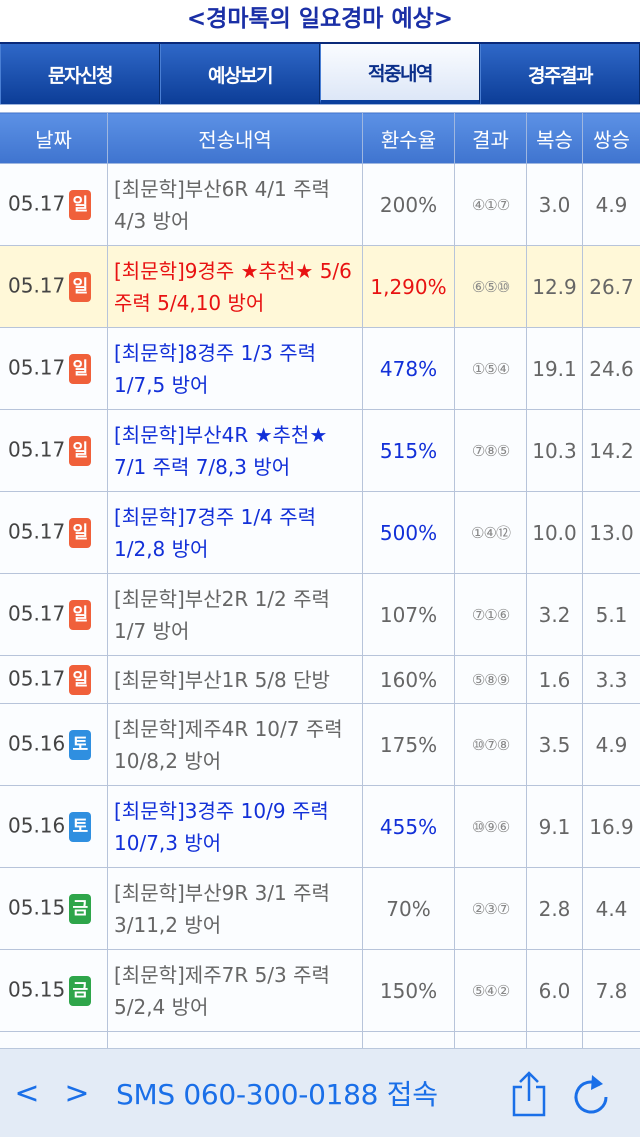 The image size is (640, 1137). I want to click on message-cell: [최문학]부산4R ★추천★ 7/1 주력 7/8,3 방어, so click(235, 451).